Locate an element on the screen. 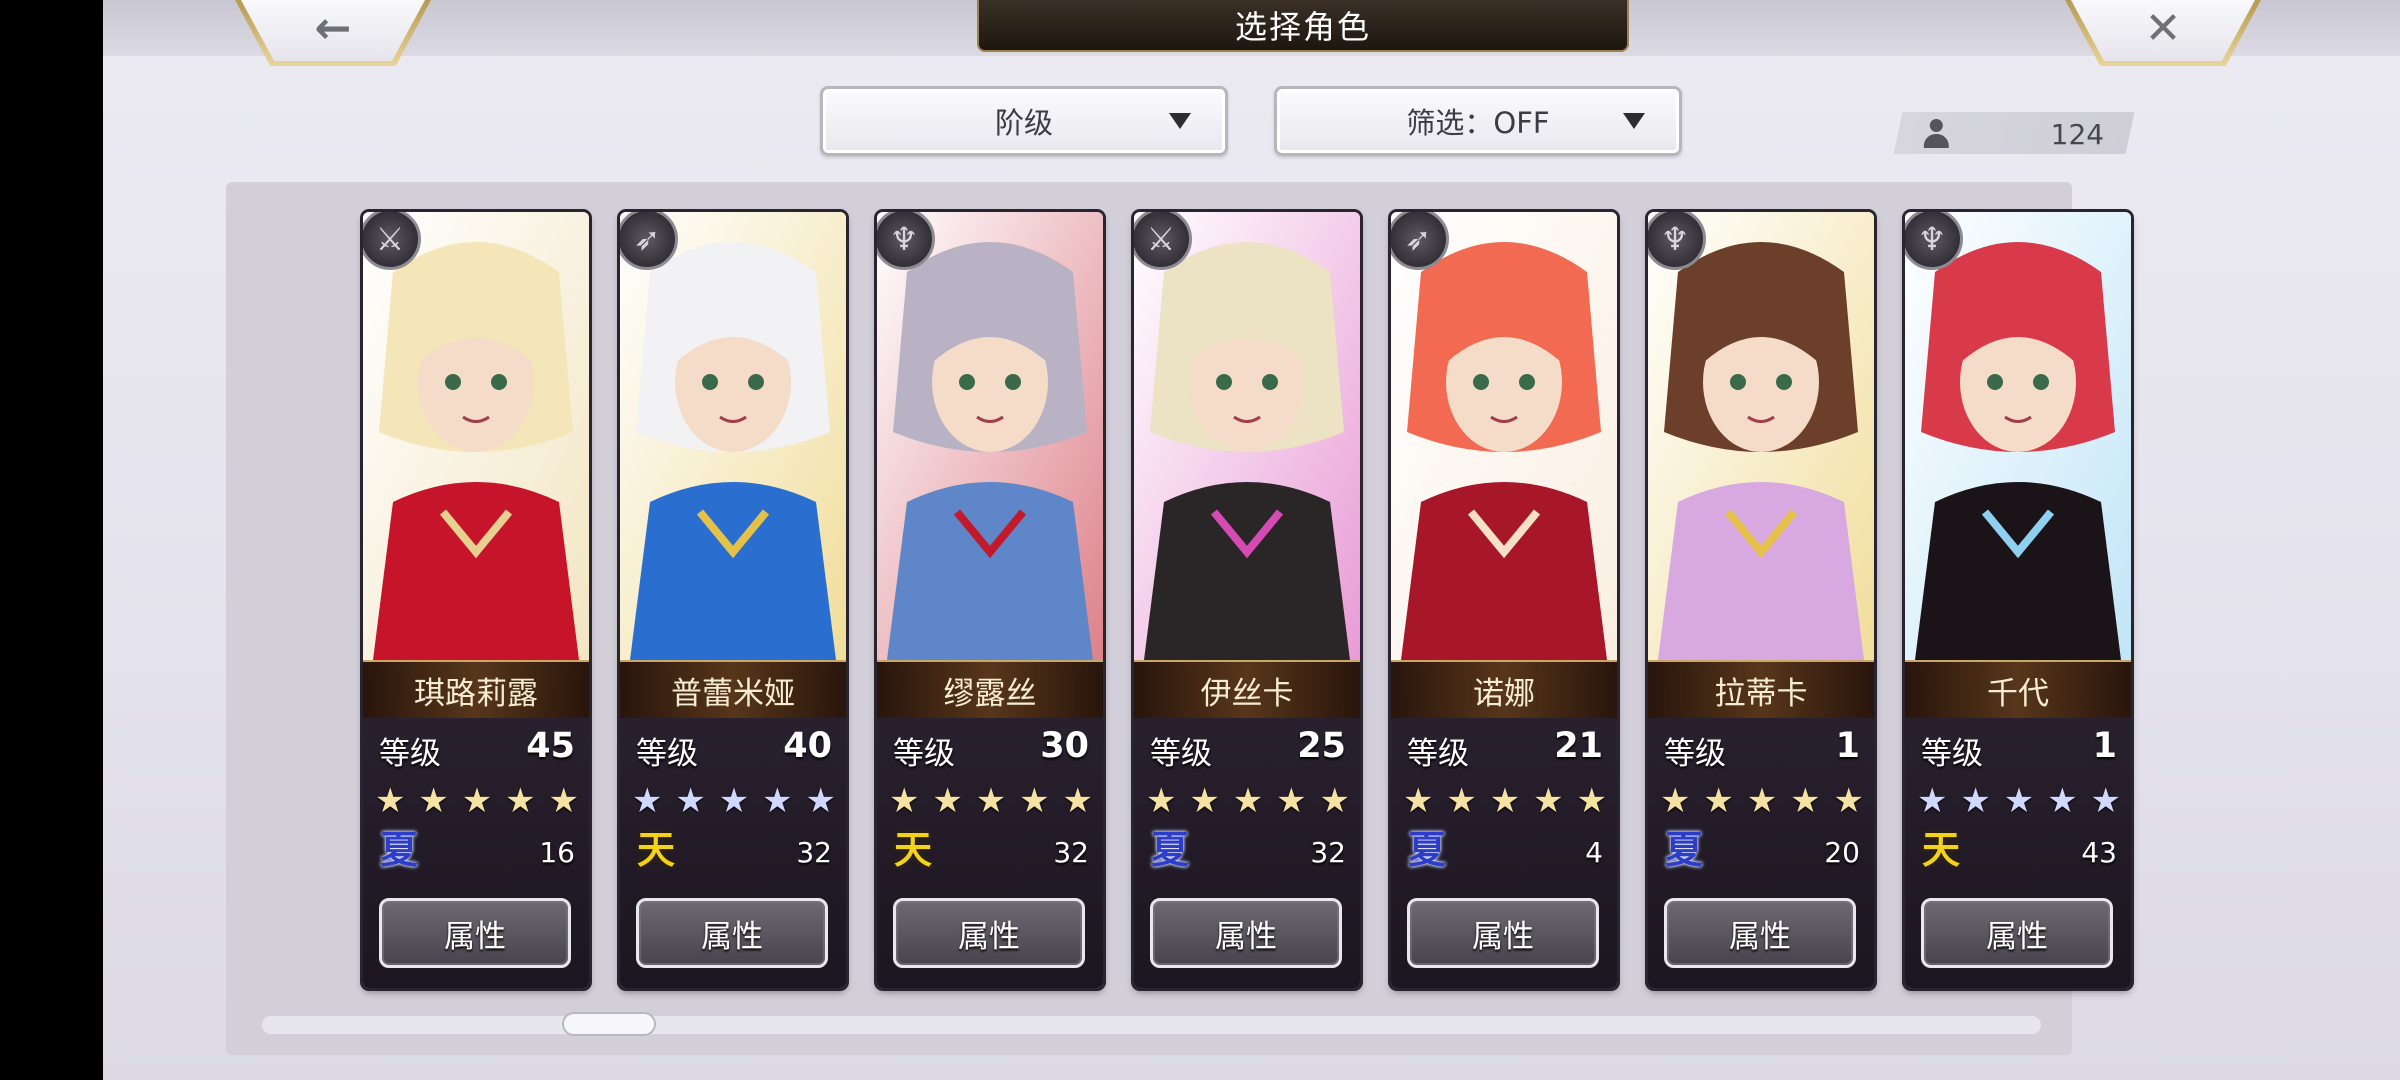 Image resolution: width=2400 pixels, height=1080 pixels. character-card: ⚔ 伊丝卡 等级 25 ★ ★ ★ ★ ★ 夏 32 属性 is located at coordinates (1247, 600).